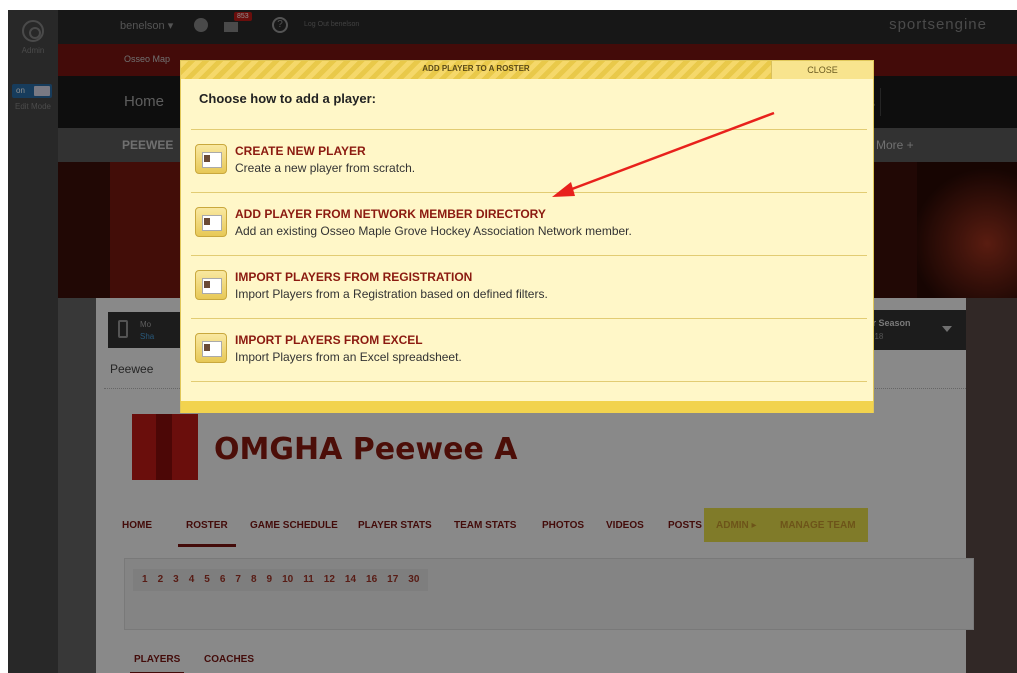  I want to click on arrow-shaft, so click(669, 152).